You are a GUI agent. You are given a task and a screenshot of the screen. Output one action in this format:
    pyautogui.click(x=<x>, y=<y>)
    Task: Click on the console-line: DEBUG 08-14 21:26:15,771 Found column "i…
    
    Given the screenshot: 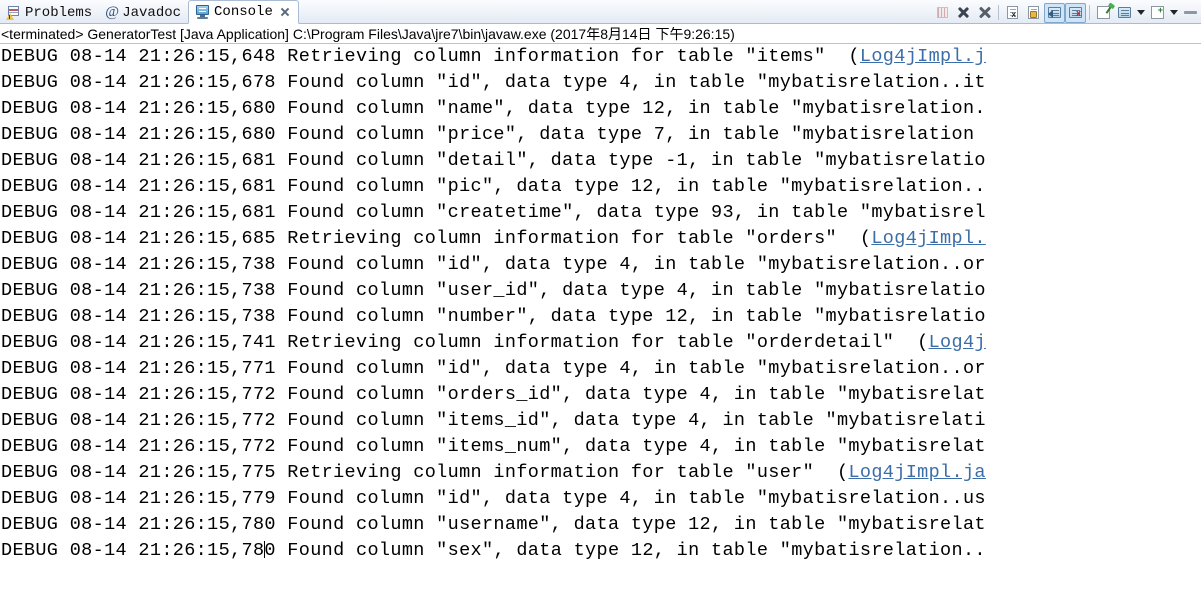 What is the action you would take?
    pyautogui.click(x=601, y=369)
    